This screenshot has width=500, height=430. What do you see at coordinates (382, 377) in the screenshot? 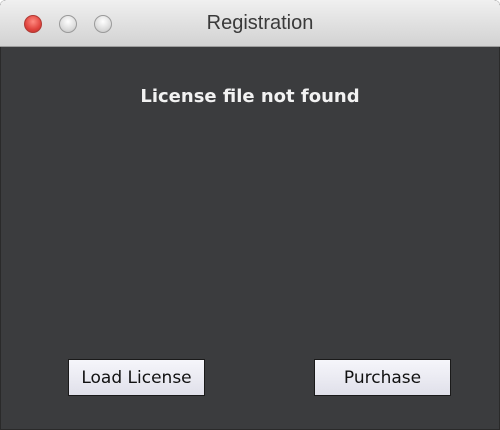
I see `purchase-button: Purchase` at bounding box center [382, 377].